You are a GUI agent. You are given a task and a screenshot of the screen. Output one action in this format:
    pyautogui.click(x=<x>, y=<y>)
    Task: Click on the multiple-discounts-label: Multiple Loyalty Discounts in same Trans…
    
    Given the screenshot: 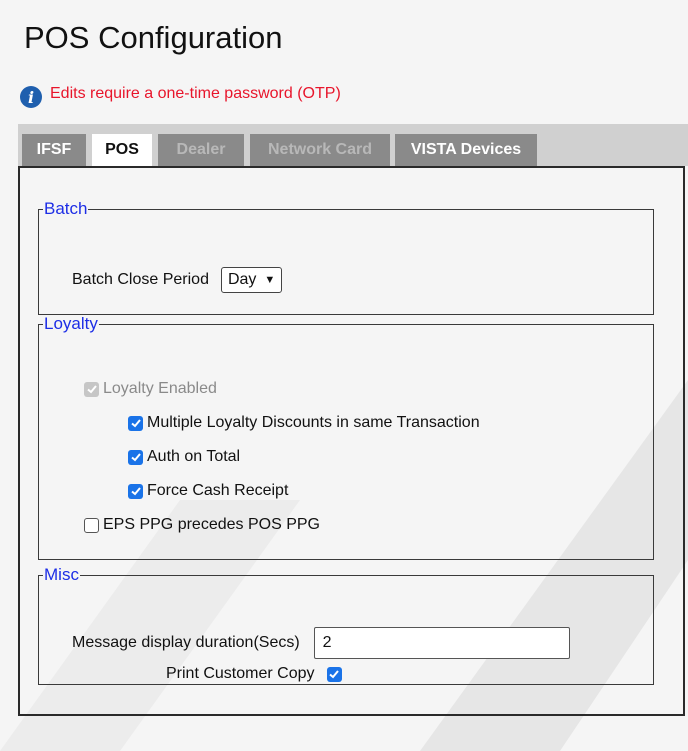 What is the action you would take?
    pyautogui.click(x=313, y=422)
    